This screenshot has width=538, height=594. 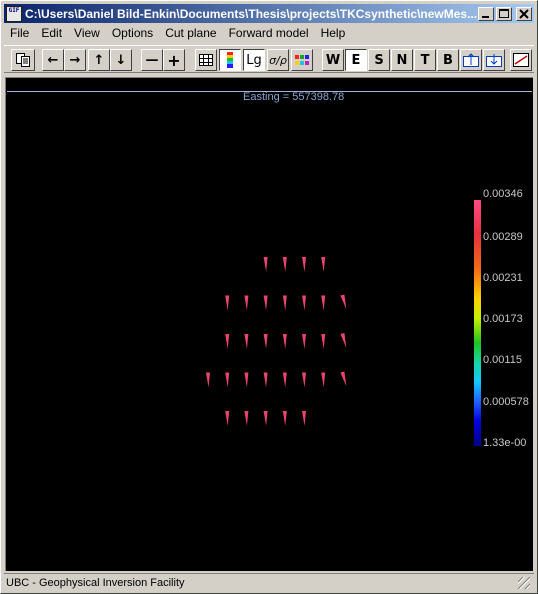 I want to click on close-icon, so click(x=524, y=13).